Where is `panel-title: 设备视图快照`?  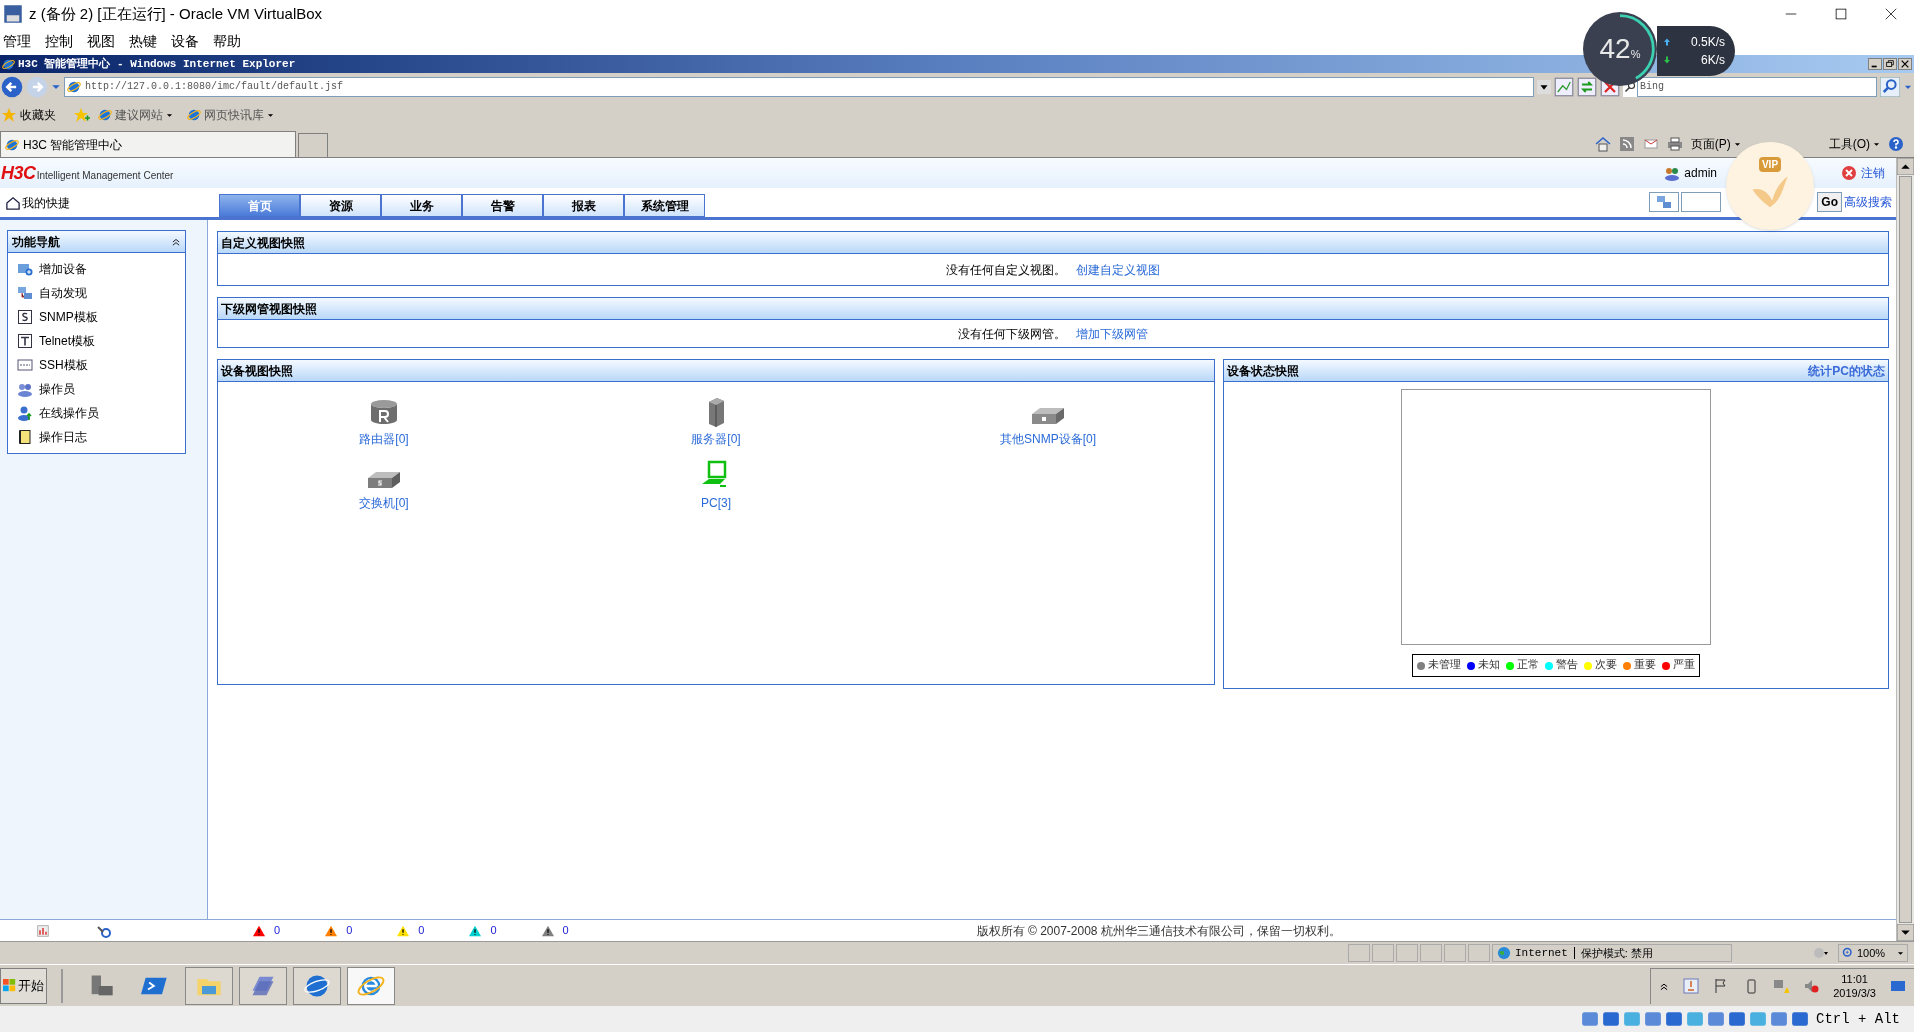 panel-title: 设备视图快照 is located at coordinates (257, 371).